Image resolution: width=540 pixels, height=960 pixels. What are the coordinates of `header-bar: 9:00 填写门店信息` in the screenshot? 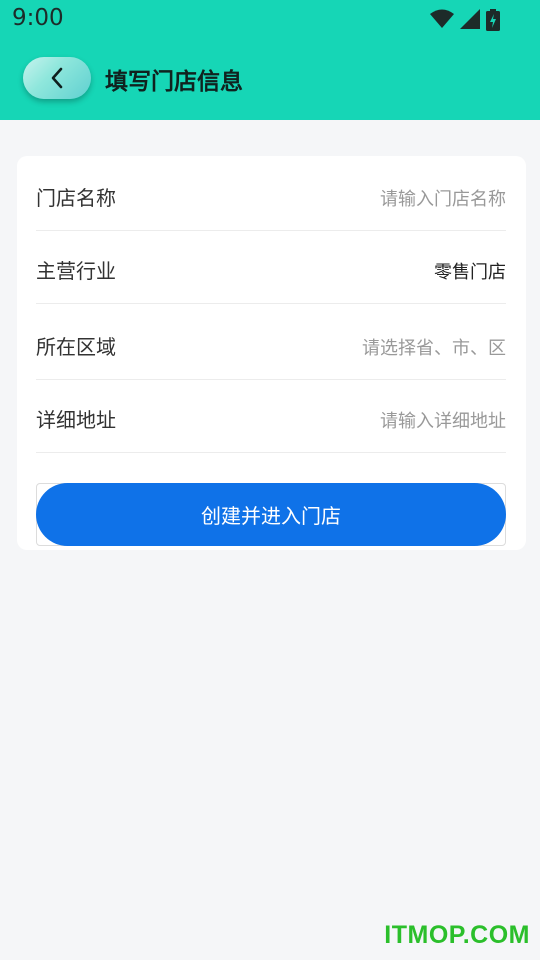 It's located at (270, 60).